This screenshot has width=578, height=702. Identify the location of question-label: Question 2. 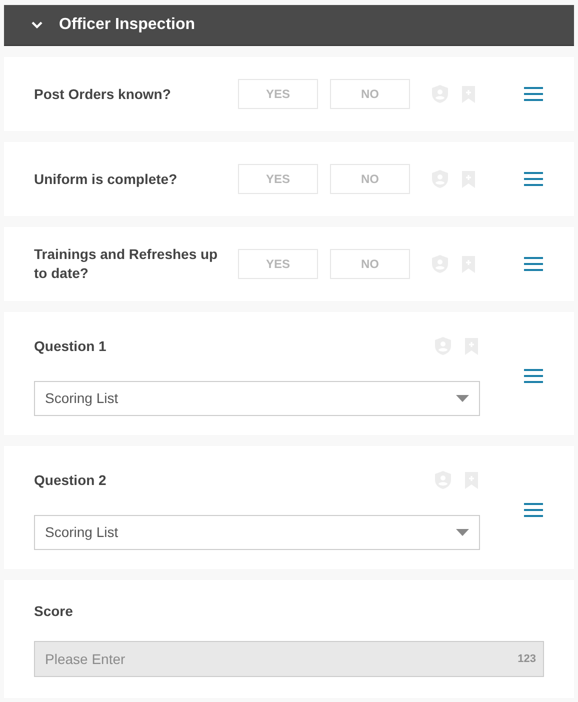
(70, 480).